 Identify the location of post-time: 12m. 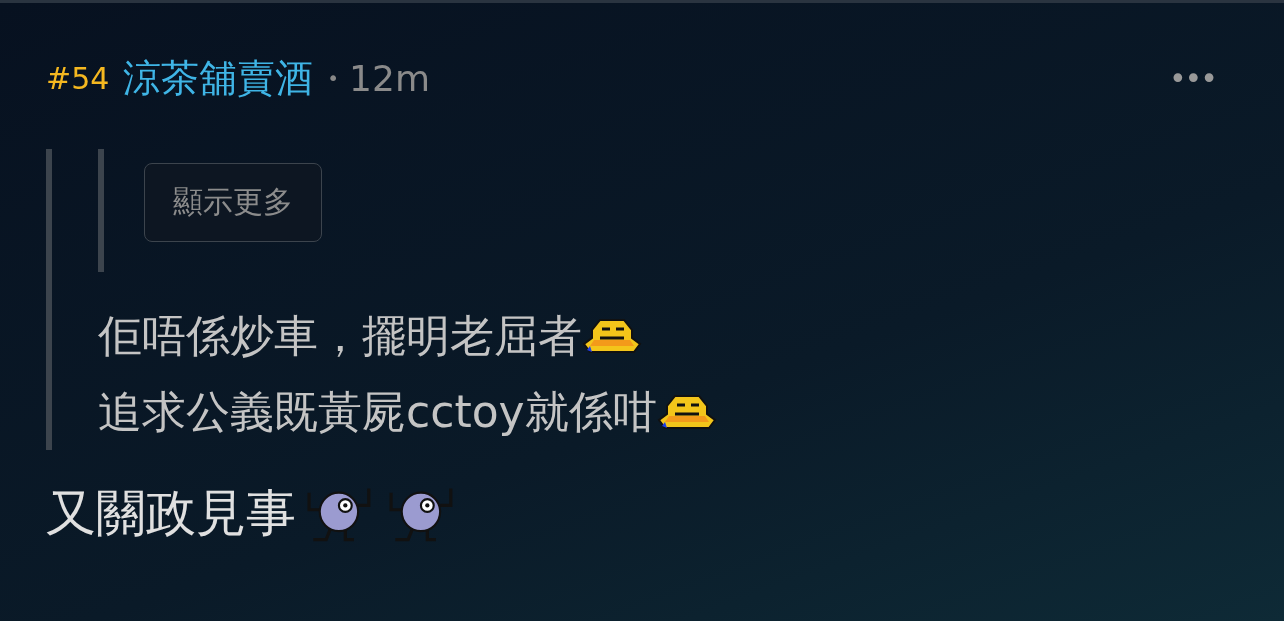
(389, 78).